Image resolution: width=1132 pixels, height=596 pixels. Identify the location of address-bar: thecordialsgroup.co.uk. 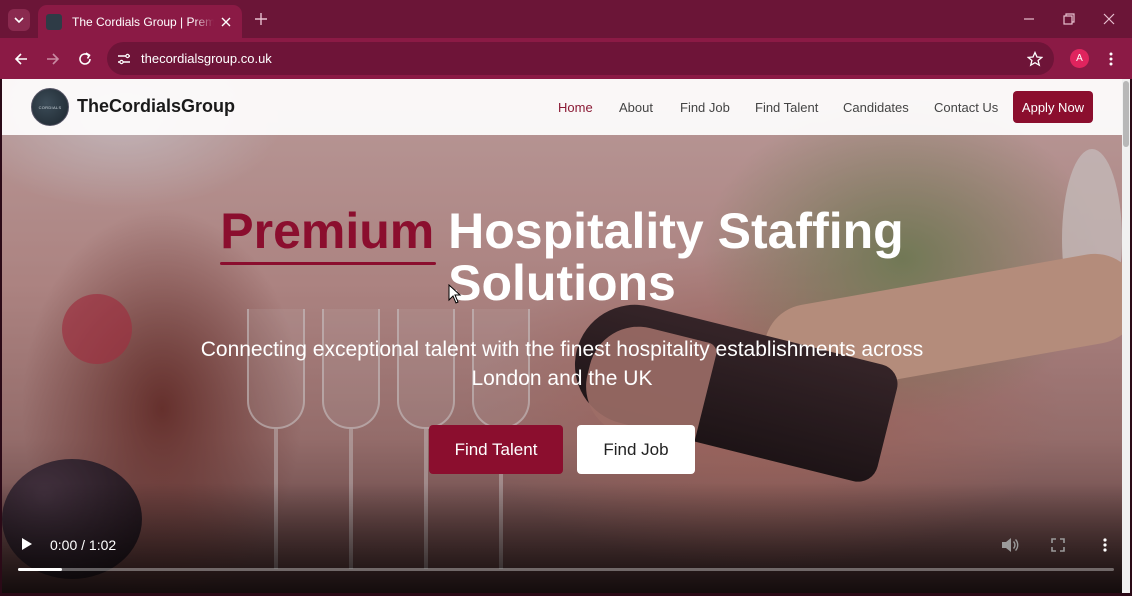
(580, 58).